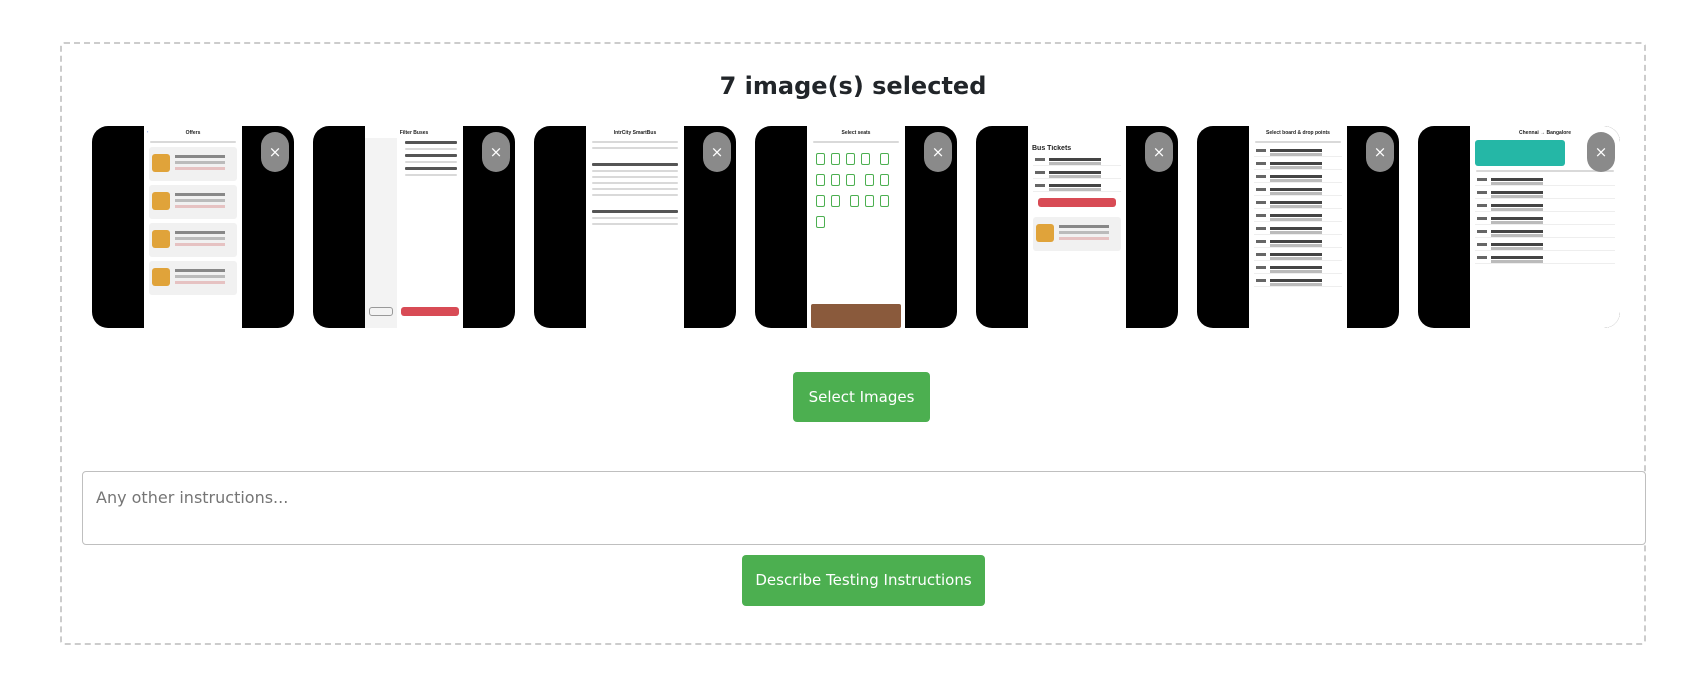 This screenshot has width=1706, height=683. Describe the element at coordinates (414, 133) in the screenshot. I see `thumbnail-title: Filter Buses` at that location.